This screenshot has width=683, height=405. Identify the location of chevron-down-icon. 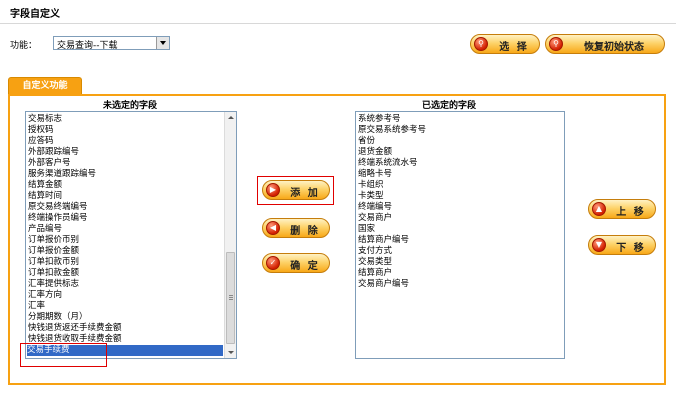
(162, 43).